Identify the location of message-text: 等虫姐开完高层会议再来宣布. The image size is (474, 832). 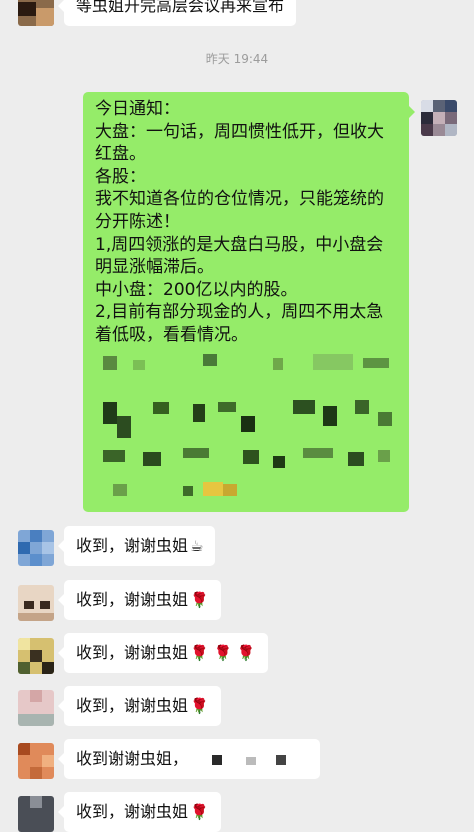
(180, 7).